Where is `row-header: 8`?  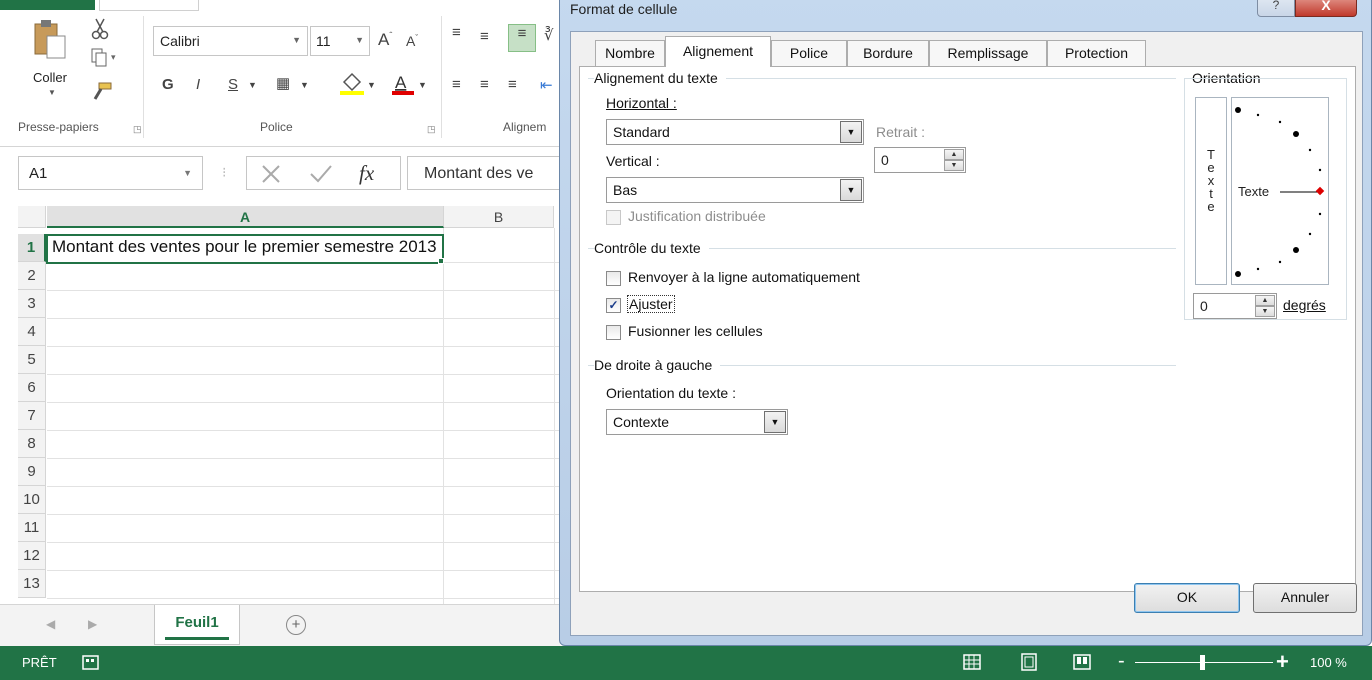
row-header: 8 is located at coordinates (32, 444).